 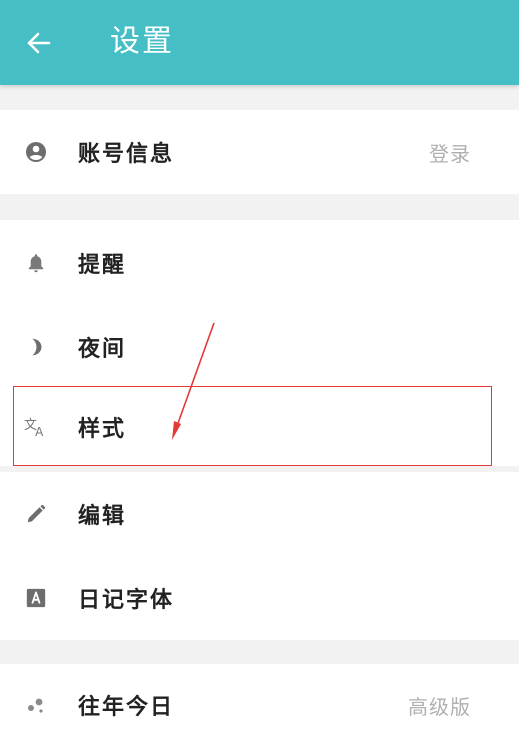 I want to click on font-a-icon, so click(x=36, y=598).